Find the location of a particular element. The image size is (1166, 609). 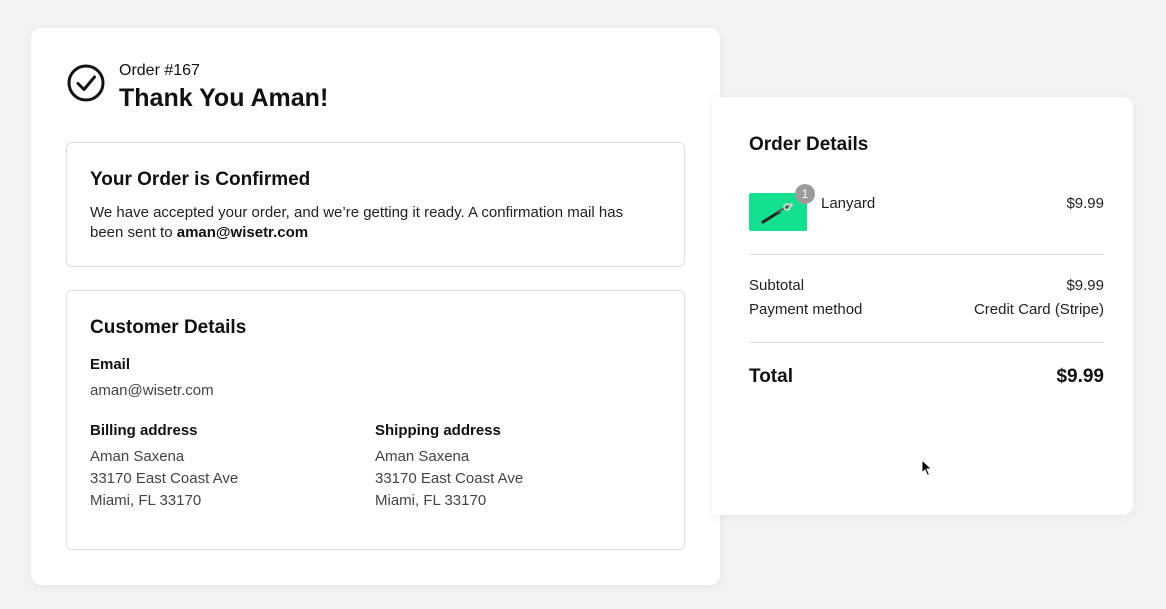

total-label: Total is located at coordinates (771, 376).